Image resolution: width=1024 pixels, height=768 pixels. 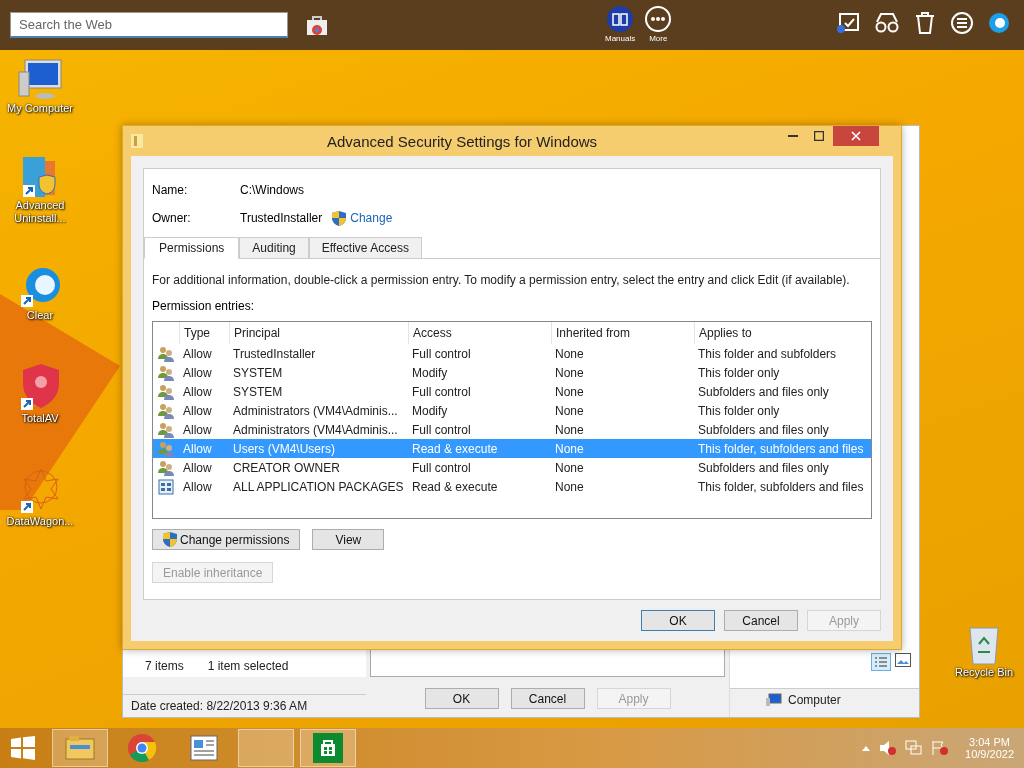 I want to click on status-text: Date created: 8/22/2013 9:36 AM, so click(x=219, y=706).